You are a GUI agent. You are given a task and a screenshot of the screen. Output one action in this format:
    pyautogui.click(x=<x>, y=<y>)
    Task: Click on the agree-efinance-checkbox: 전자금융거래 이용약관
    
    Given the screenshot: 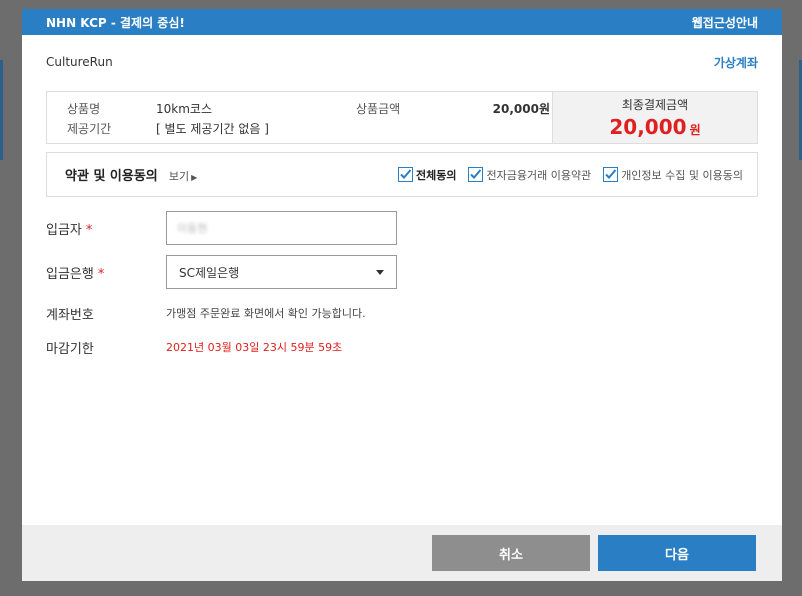 What is the action you would take?
    pyautogui.click(x=529, y=175)
    